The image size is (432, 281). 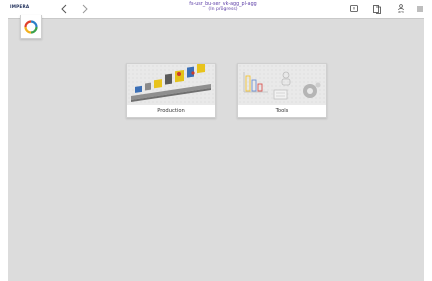 I want to click on chat-button, so click(x=354, y=9).